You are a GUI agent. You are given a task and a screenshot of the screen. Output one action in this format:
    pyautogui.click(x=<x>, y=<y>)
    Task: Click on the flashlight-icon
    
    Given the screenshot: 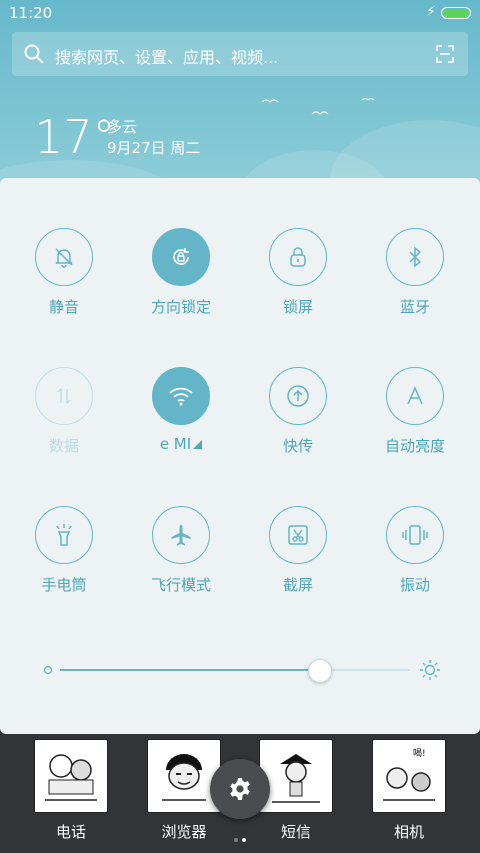 What is the action you would take?
    pyautogui.click(x=64, y=535)
    